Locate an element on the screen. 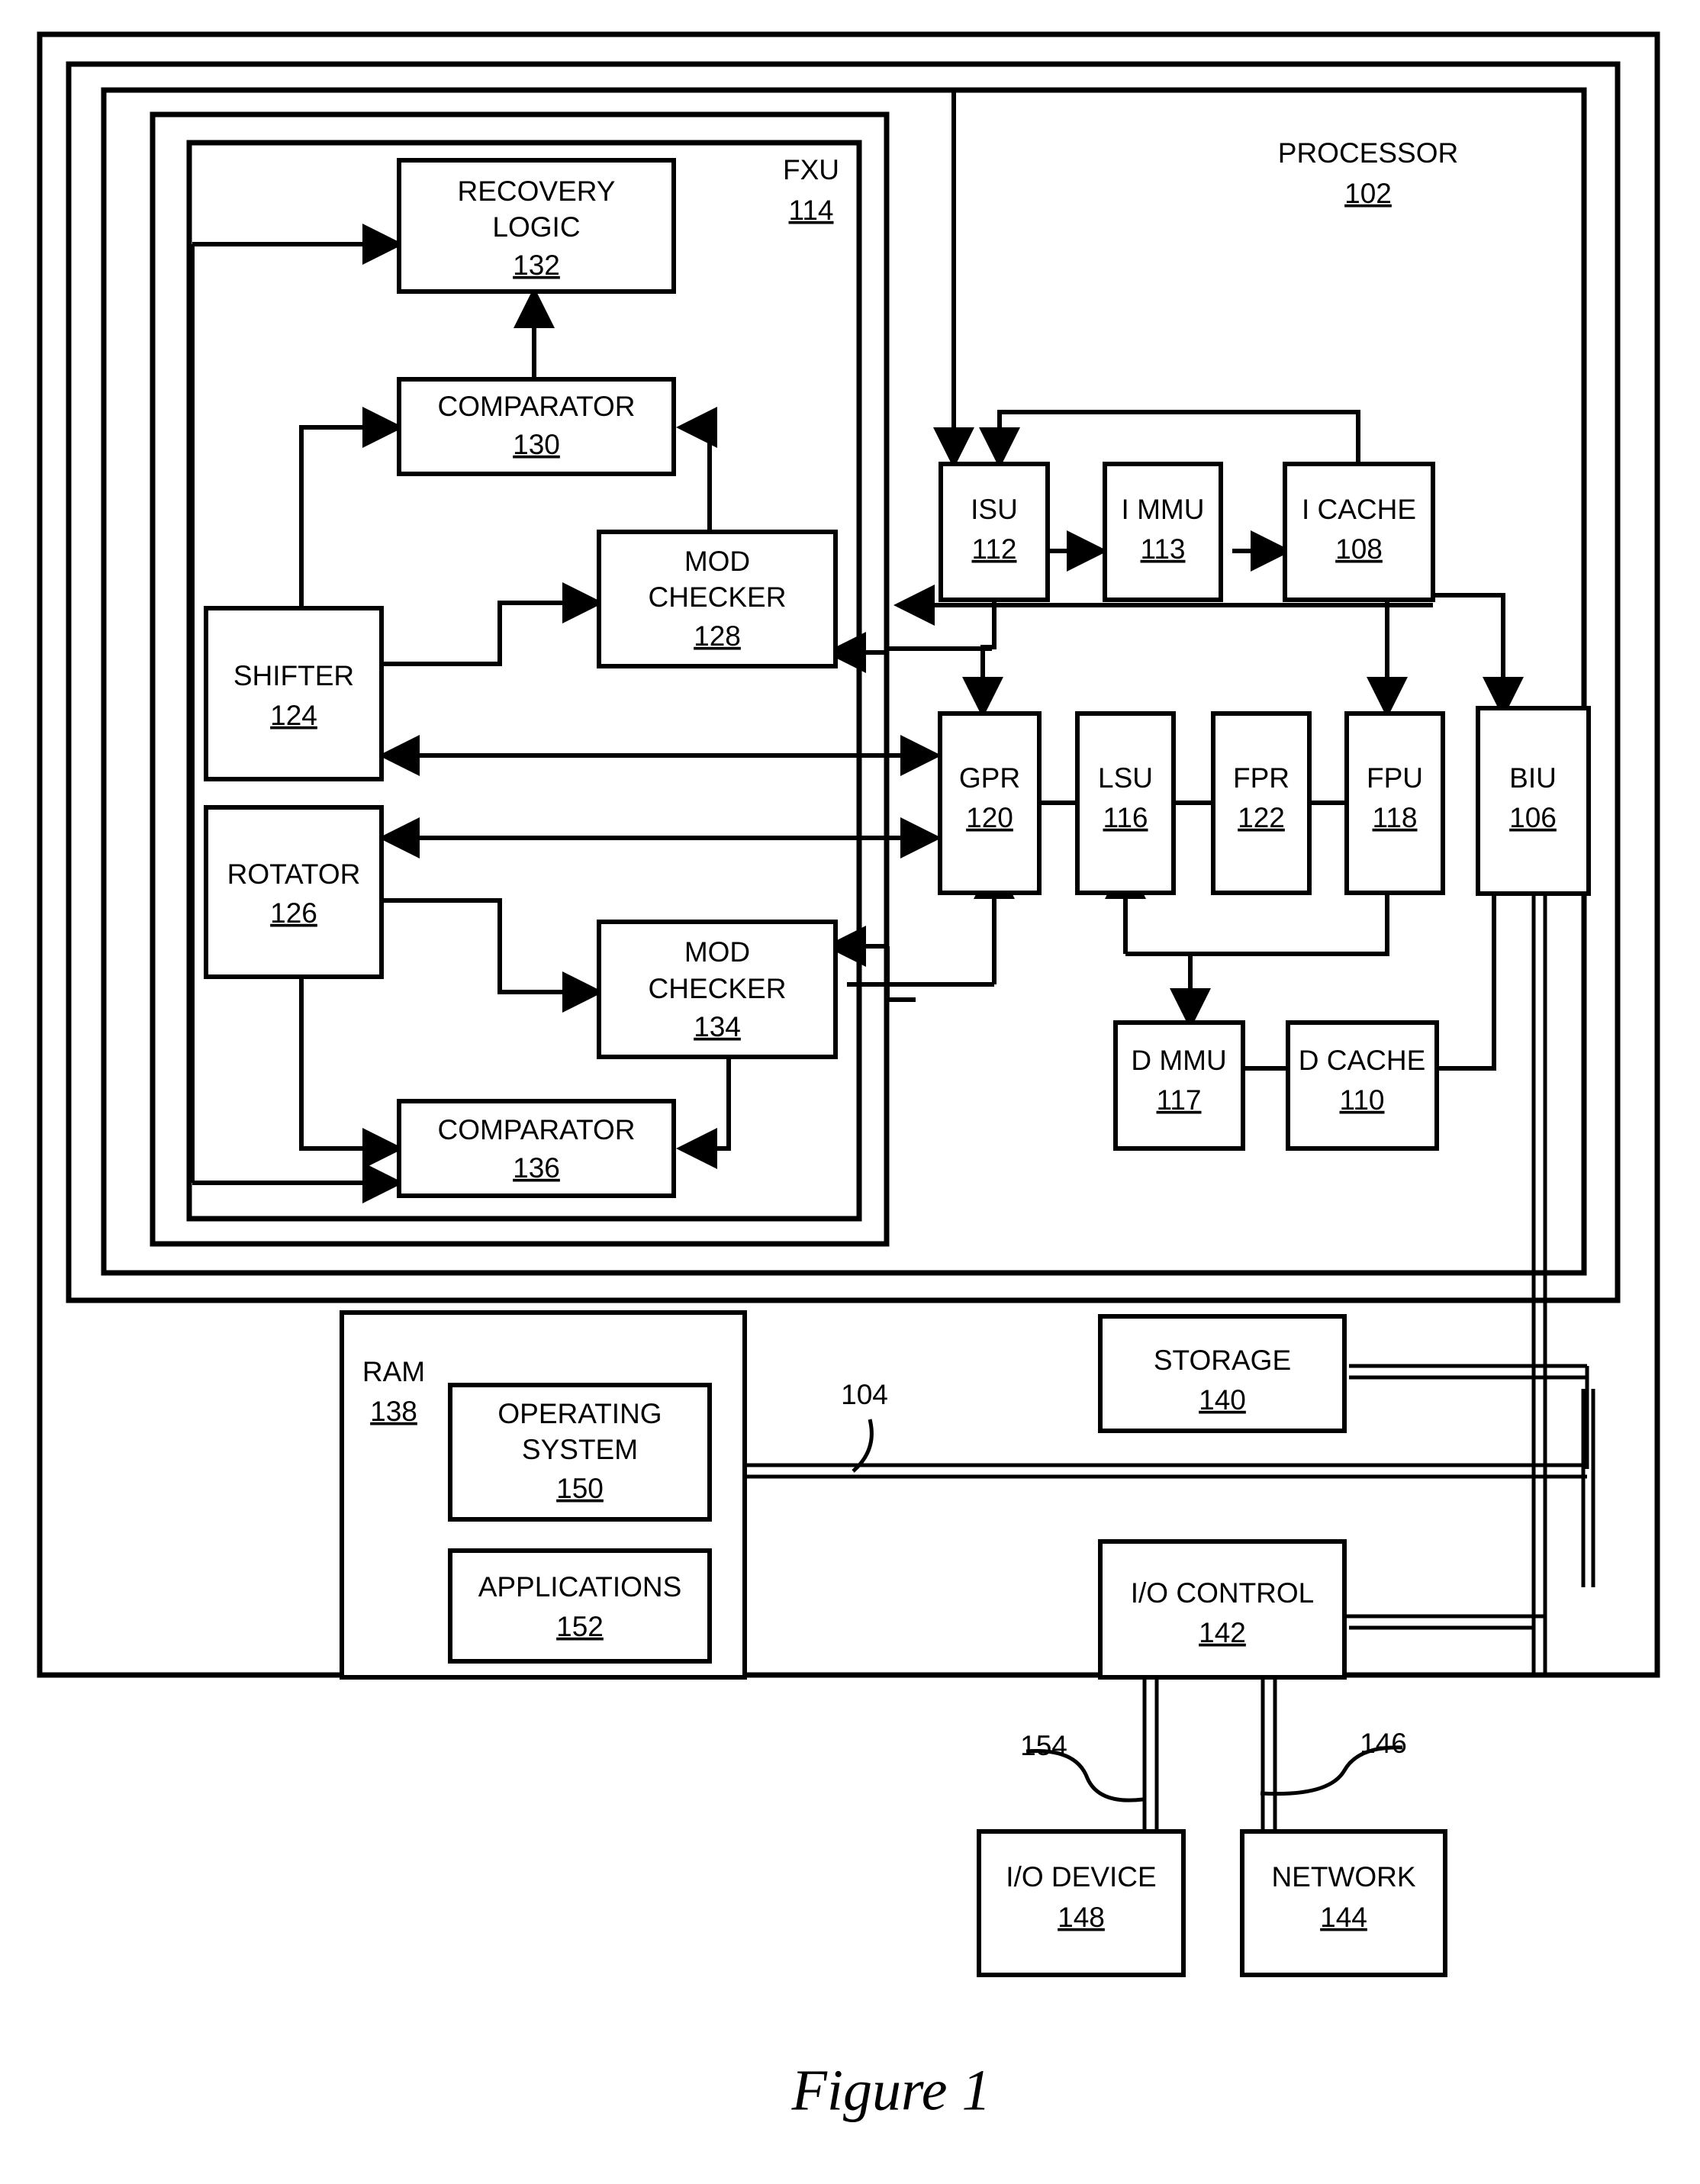 This screenshot has width=1700, height=2184. applications-ref: 152 is located at coordinates (580, 1626).